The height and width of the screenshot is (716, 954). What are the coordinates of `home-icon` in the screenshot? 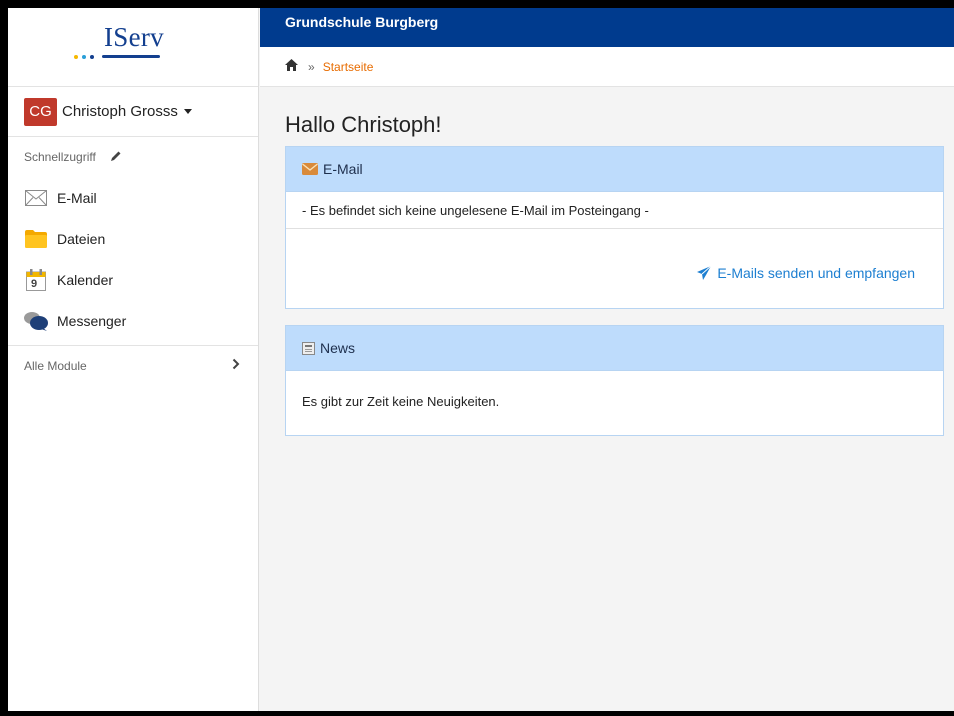 It's located at (291, 66).